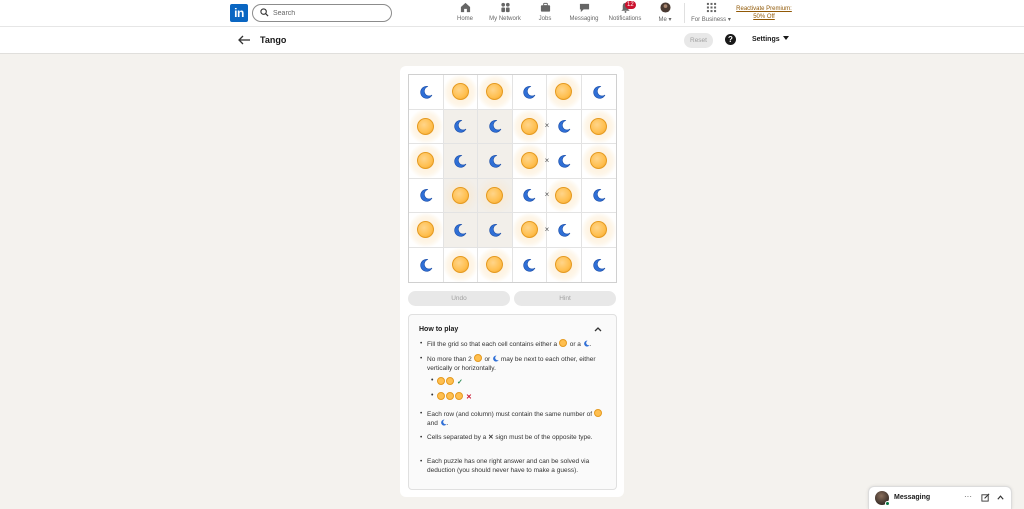 The height and width of the screenshot is (509, 1024). What do you see at coordinates (625, 13) in the screenshot?
I see `nav-notifications: 12 Notifications` at bounding box center [625, 13].